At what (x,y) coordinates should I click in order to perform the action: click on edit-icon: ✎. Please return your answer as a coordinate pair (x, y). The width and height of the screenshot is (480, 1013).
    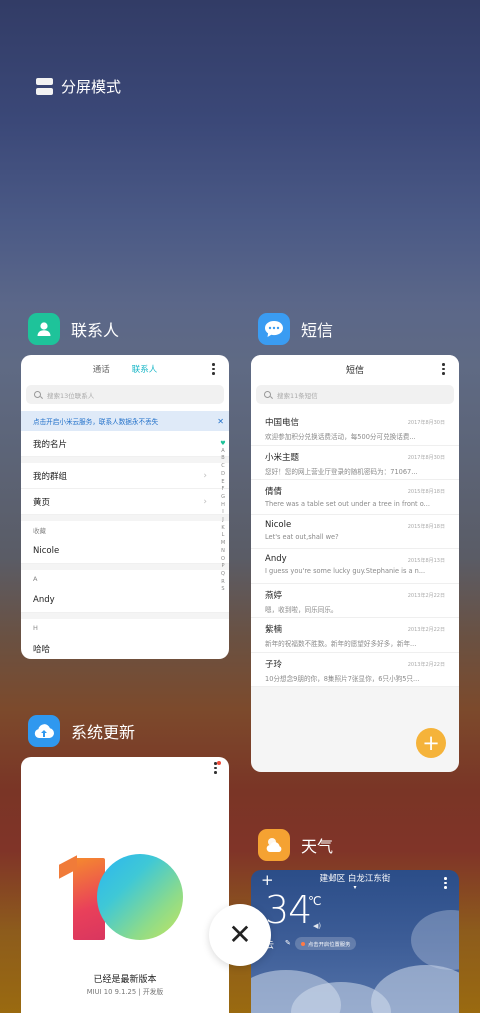
    Looking at the image, I should click on (288, 943).